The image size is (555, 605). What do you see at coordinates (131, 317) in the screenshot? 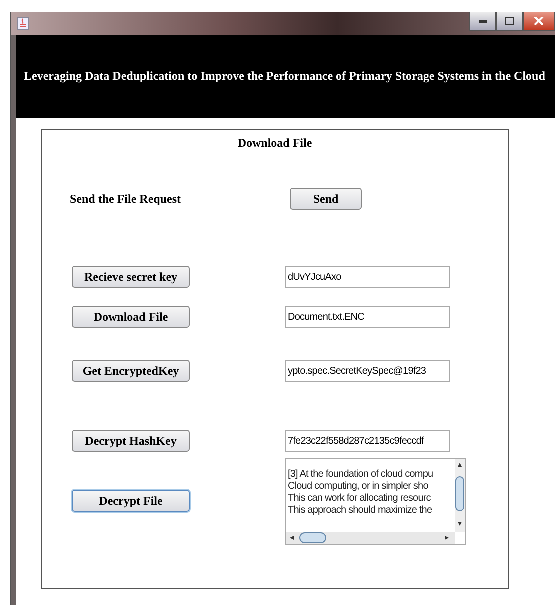
I see `action-button: Download File` at bounding box center [131, 317].